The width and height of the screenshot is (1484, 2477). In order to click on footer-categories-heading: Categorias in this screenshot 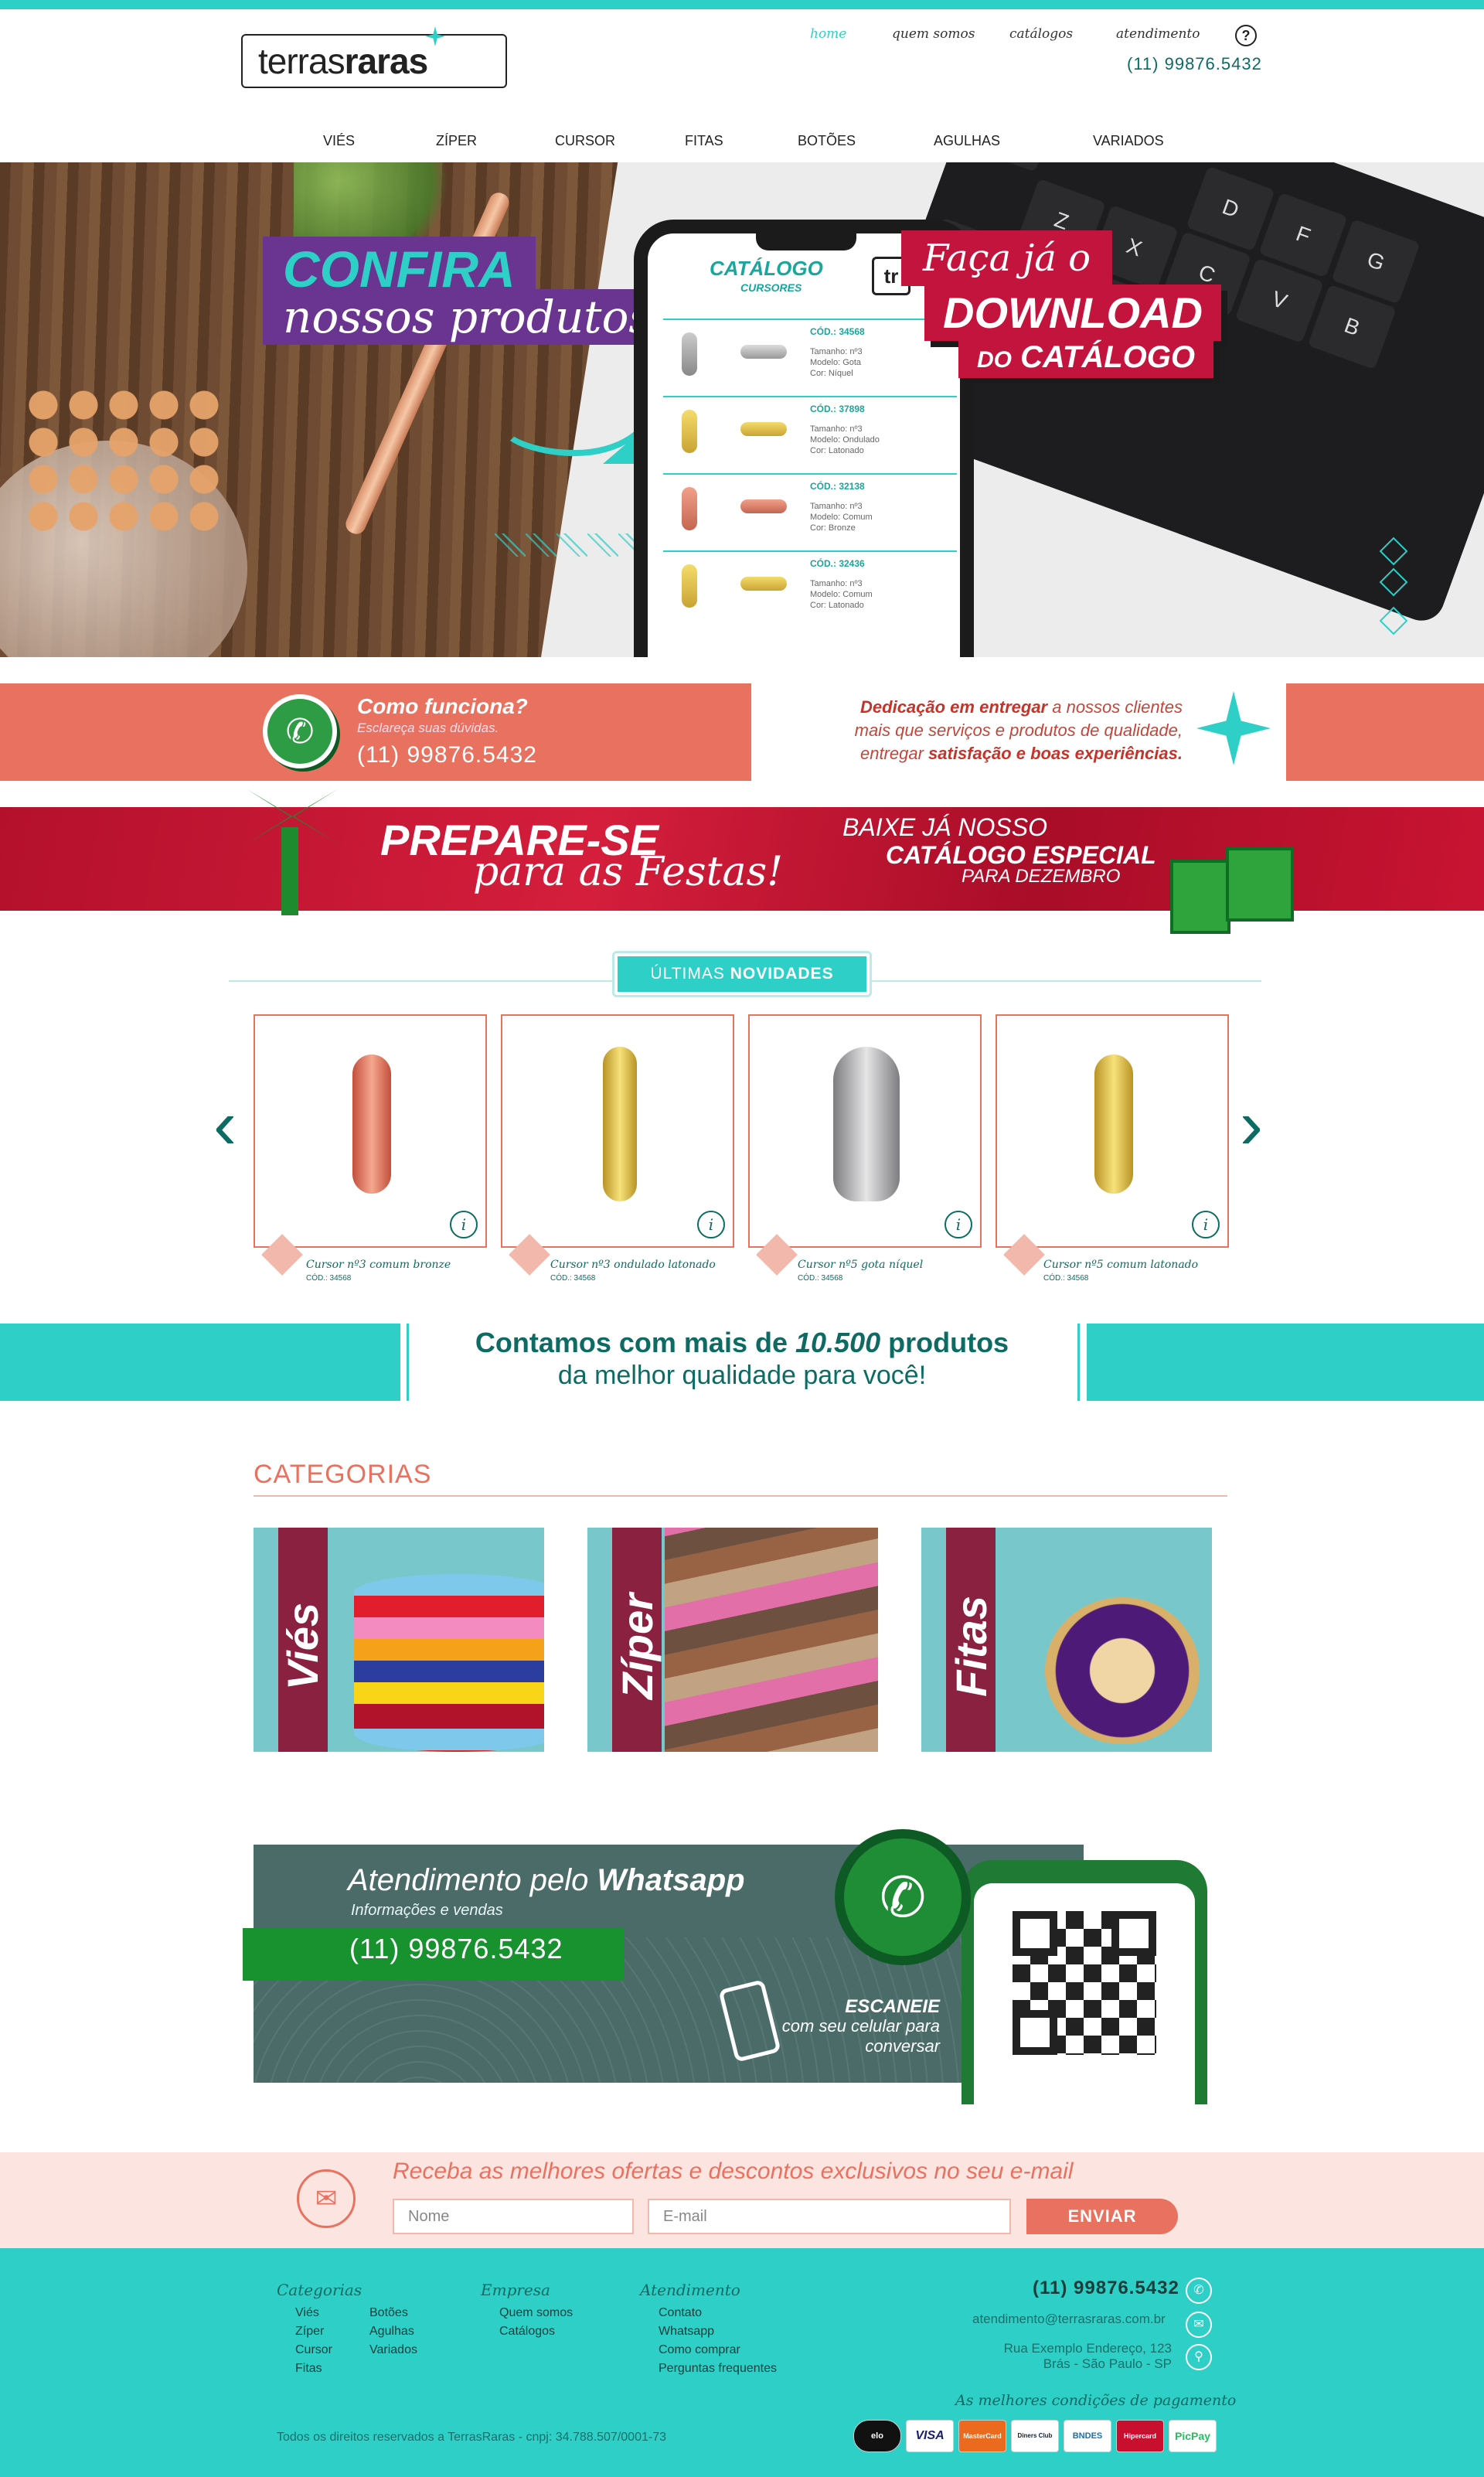, I will do `click(319, 2290)`.